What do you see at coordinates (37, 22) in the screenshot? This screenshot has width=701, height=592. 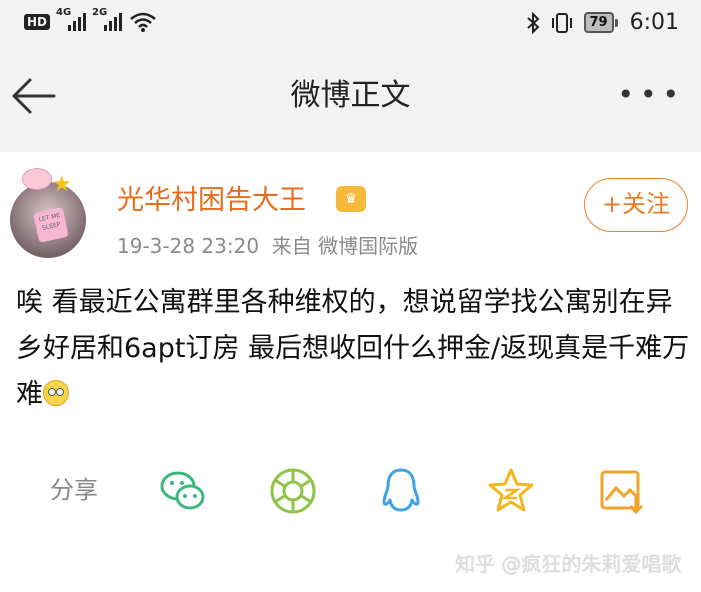 I see `hd-badge: HD` at bounding box center [37, 22].